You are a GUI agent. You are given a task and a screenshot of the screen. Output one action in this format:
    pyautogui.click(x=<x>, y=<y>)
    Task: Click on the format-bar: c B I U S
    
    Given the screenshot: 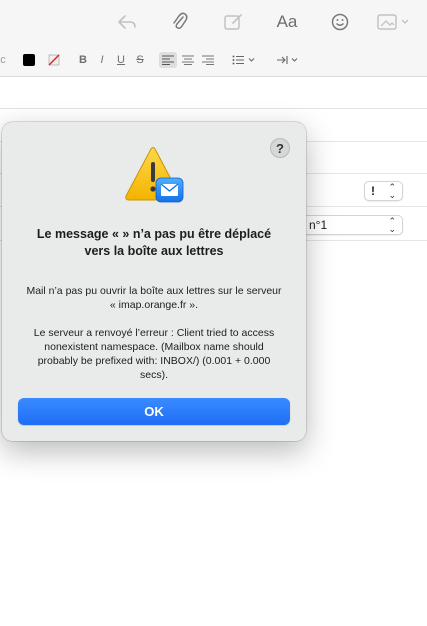 What is the action you would take?
    pyautogui.click(x=213, y=60)
    